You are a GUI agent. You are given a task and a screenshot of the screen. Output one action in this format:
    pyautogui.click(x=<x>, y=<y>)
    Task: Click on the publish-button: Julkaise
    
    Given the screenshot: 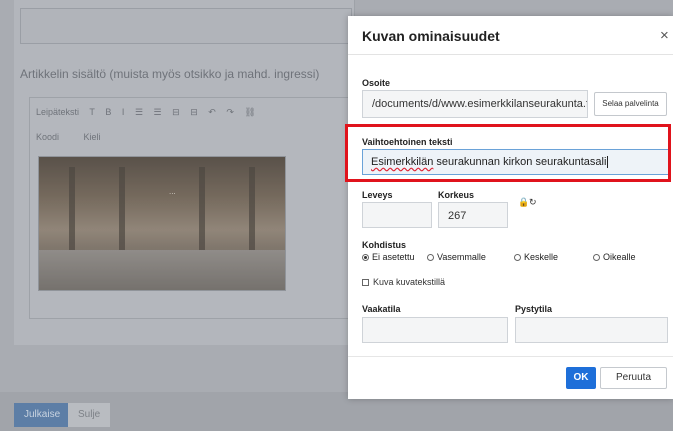 What is the action you would take?
    pyautogui.click(x=42, y=415)
    